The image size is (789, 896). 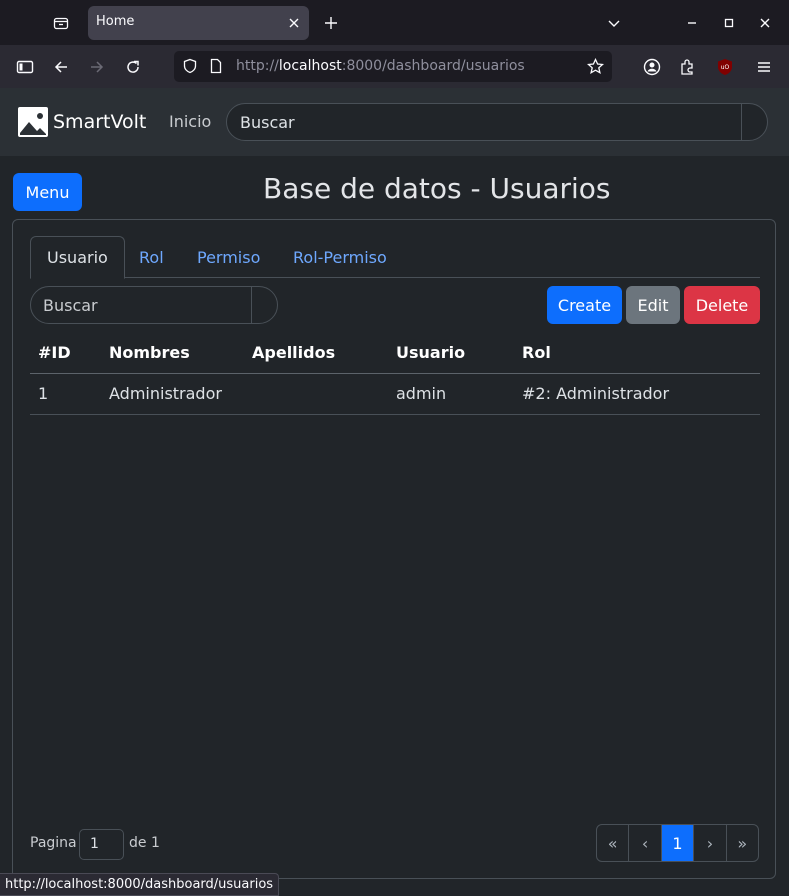 What do you see at coordinates (433, 66) in the screenshot?
I see `url-path: :8000/dashboard/usuarios` at bounding box center [433, 66].